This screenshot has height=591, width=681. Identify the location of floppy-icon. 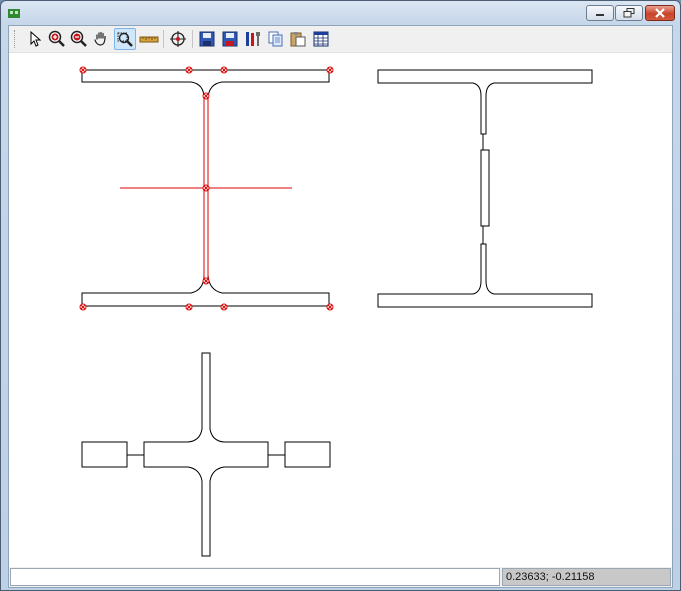
(207, 39).